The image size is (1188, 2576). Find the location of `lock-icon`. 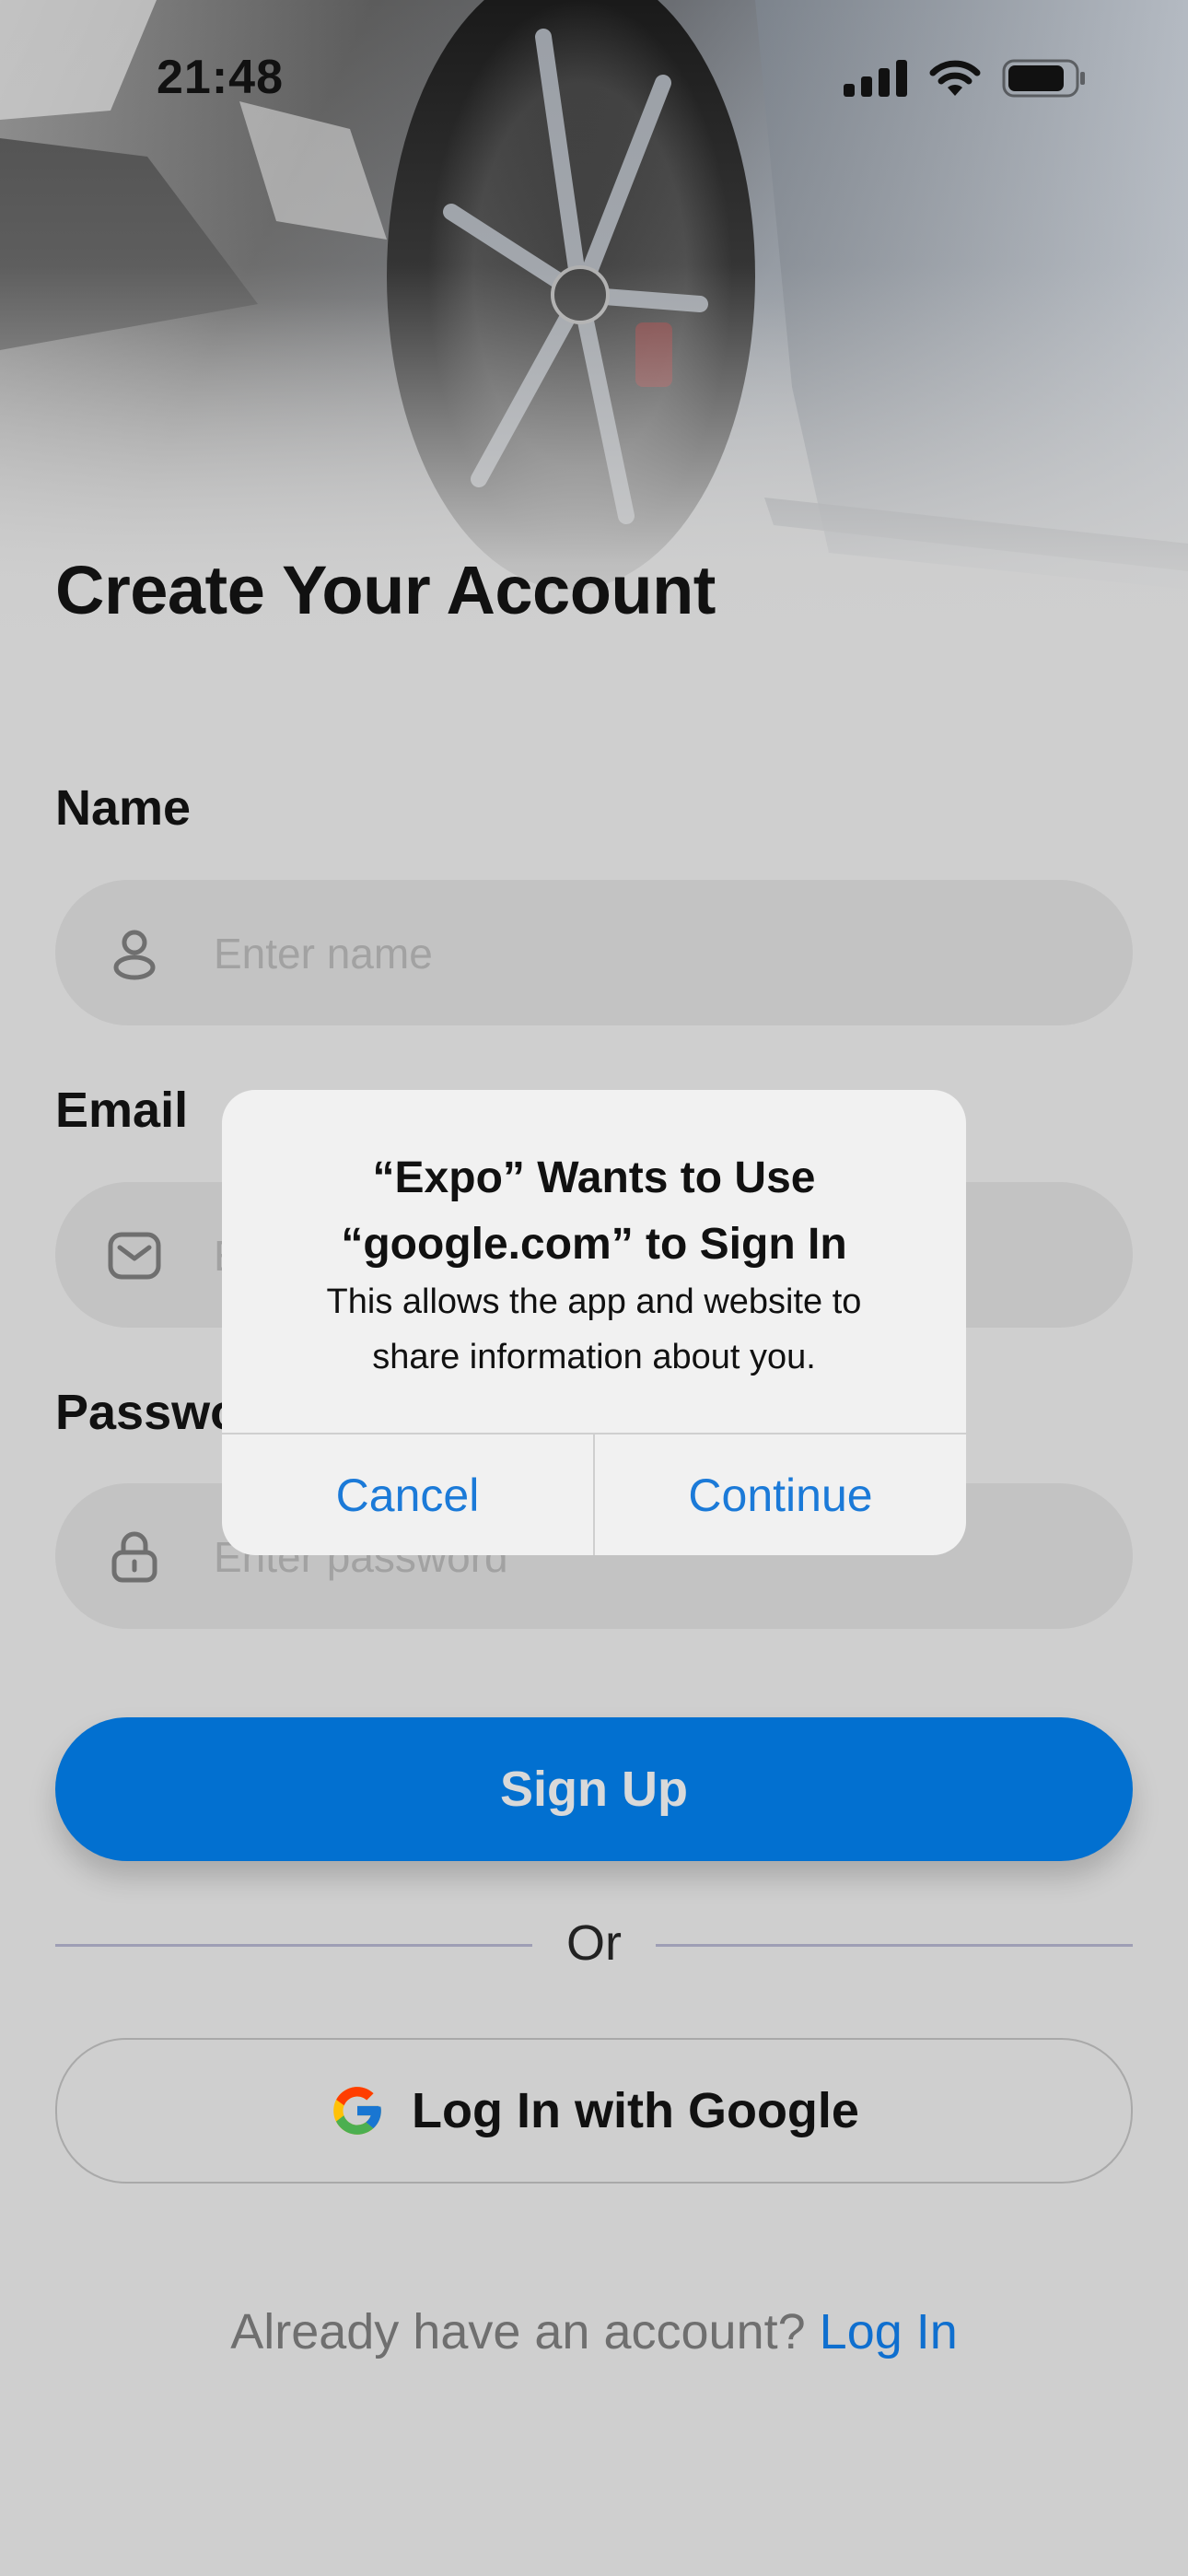

lock-icon is located at coordinates (134, 1557).